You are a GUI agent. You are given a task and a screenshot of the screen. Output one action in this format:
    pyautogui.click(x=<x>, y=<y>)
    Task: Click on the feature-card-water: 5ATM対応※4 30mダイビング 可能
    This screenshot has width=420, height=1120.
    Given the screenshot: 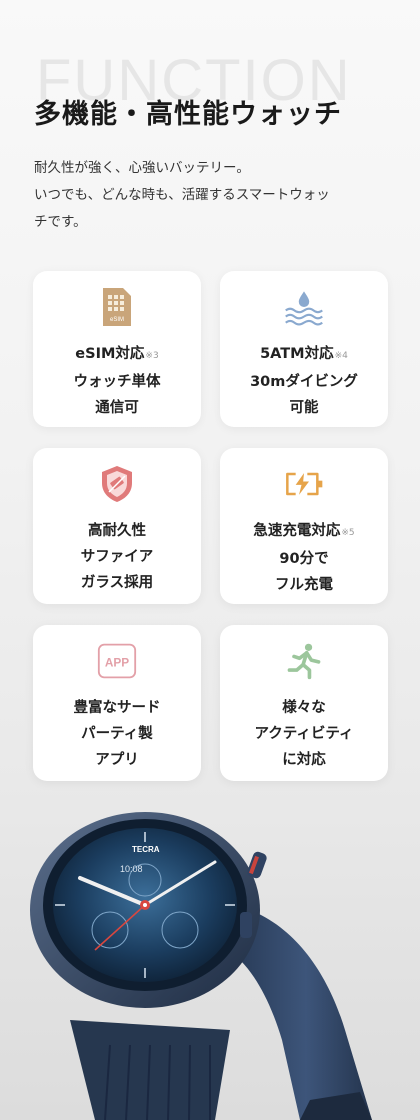 What is the action you would take?
    pyautogui.click(x=304, y=349)
    